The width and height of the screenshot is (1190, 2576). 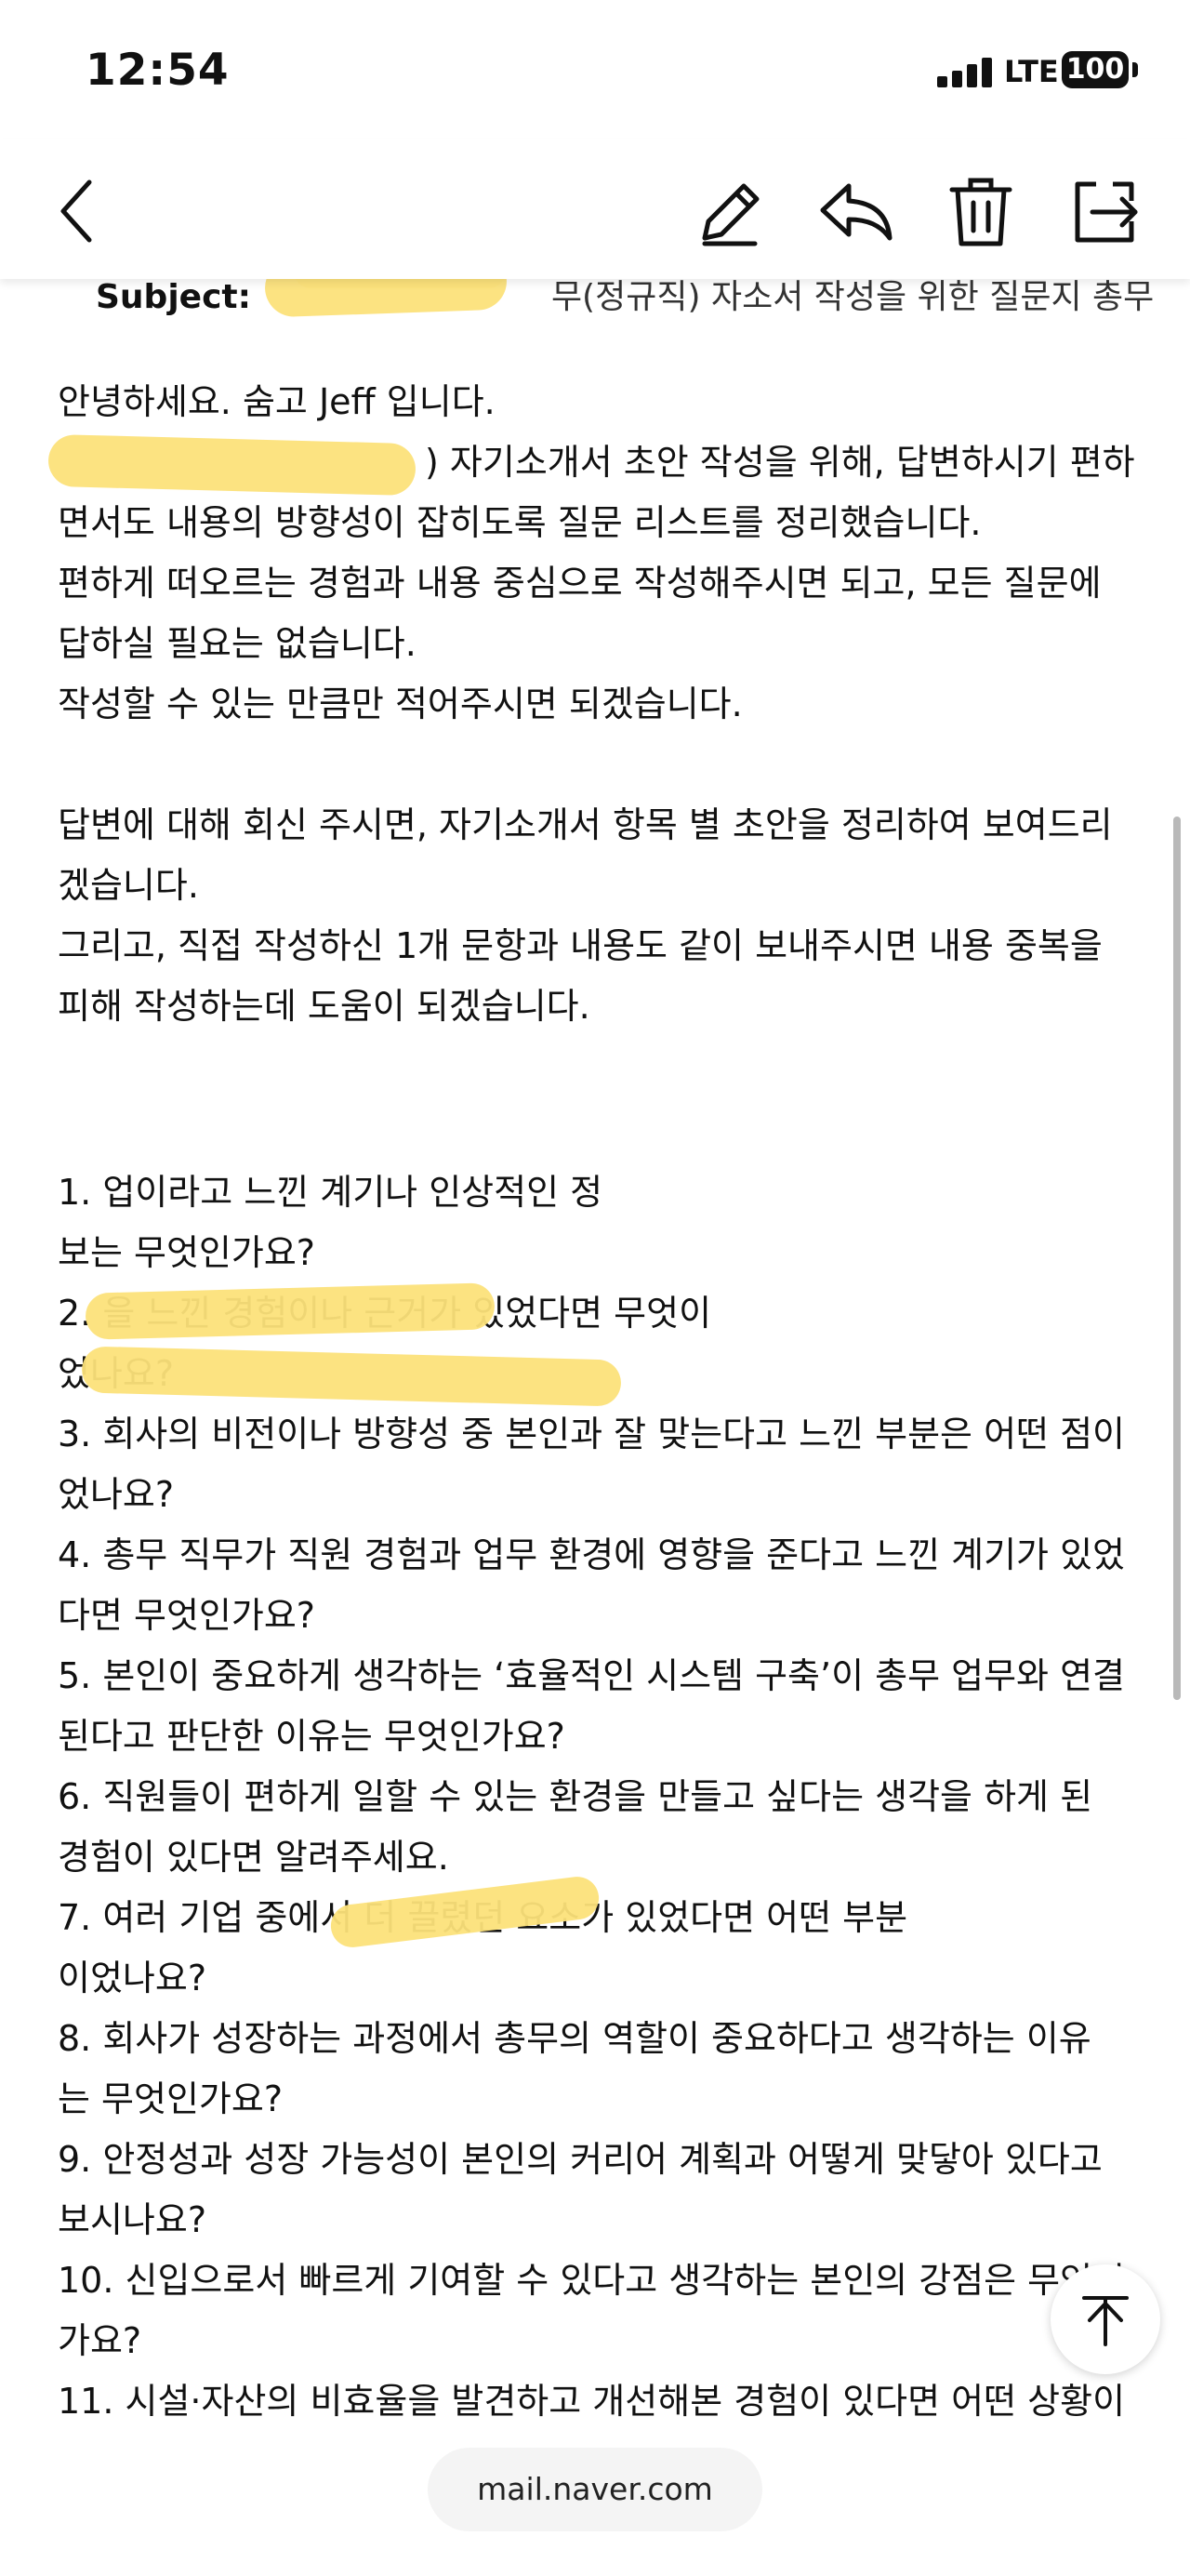 What do you see at coordinates (1031, 71) in the screenshot?
I see `network-type: LTE` at bounding box center [1031, 71].